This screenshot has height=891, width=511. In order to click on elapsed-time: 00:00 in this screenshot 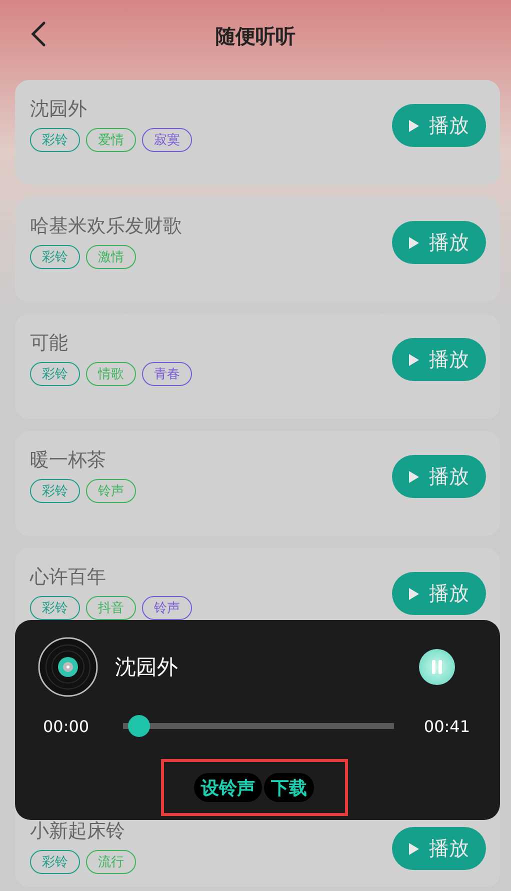, I will do `click(66, 726)`.